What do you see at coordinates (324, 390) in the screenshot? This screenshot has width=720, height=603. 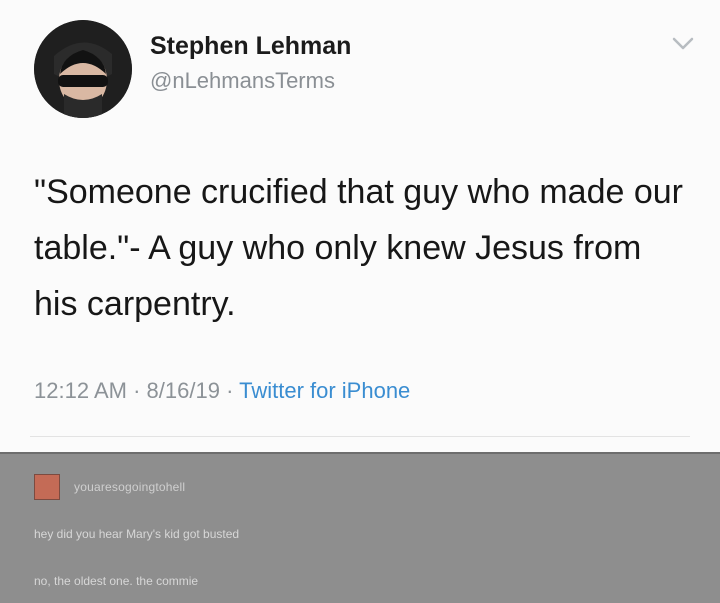 I see `tweet-source: Twitter for iPhone` at bounding box center [324, 390].